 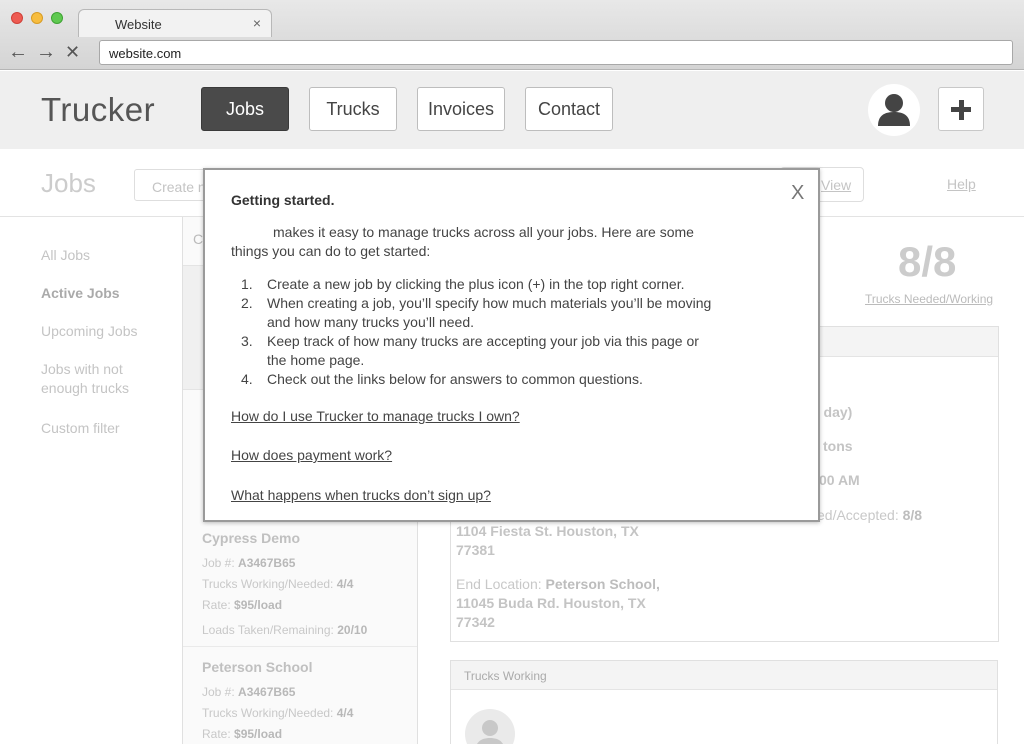 What do you see at coordinates (245, 109) in the screenshot?
I see `nav-tab-jobs: Jobs` at bounding box center [245, 109].